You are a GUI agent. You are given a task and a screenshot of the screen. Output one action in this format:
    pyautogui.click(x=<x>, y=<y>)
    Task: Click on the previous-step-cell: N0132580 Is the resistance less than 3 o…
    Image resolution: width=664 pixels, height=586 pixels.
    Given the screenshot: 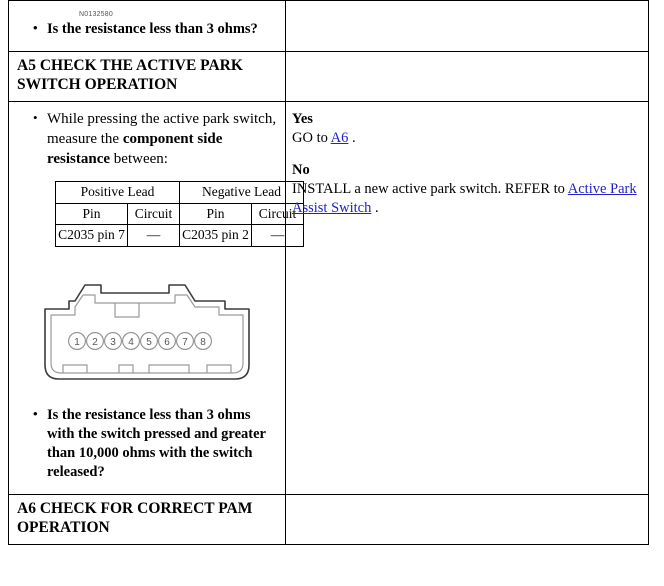 What is the action you would take?
    pyautogui.click(x=147, y=26)
    